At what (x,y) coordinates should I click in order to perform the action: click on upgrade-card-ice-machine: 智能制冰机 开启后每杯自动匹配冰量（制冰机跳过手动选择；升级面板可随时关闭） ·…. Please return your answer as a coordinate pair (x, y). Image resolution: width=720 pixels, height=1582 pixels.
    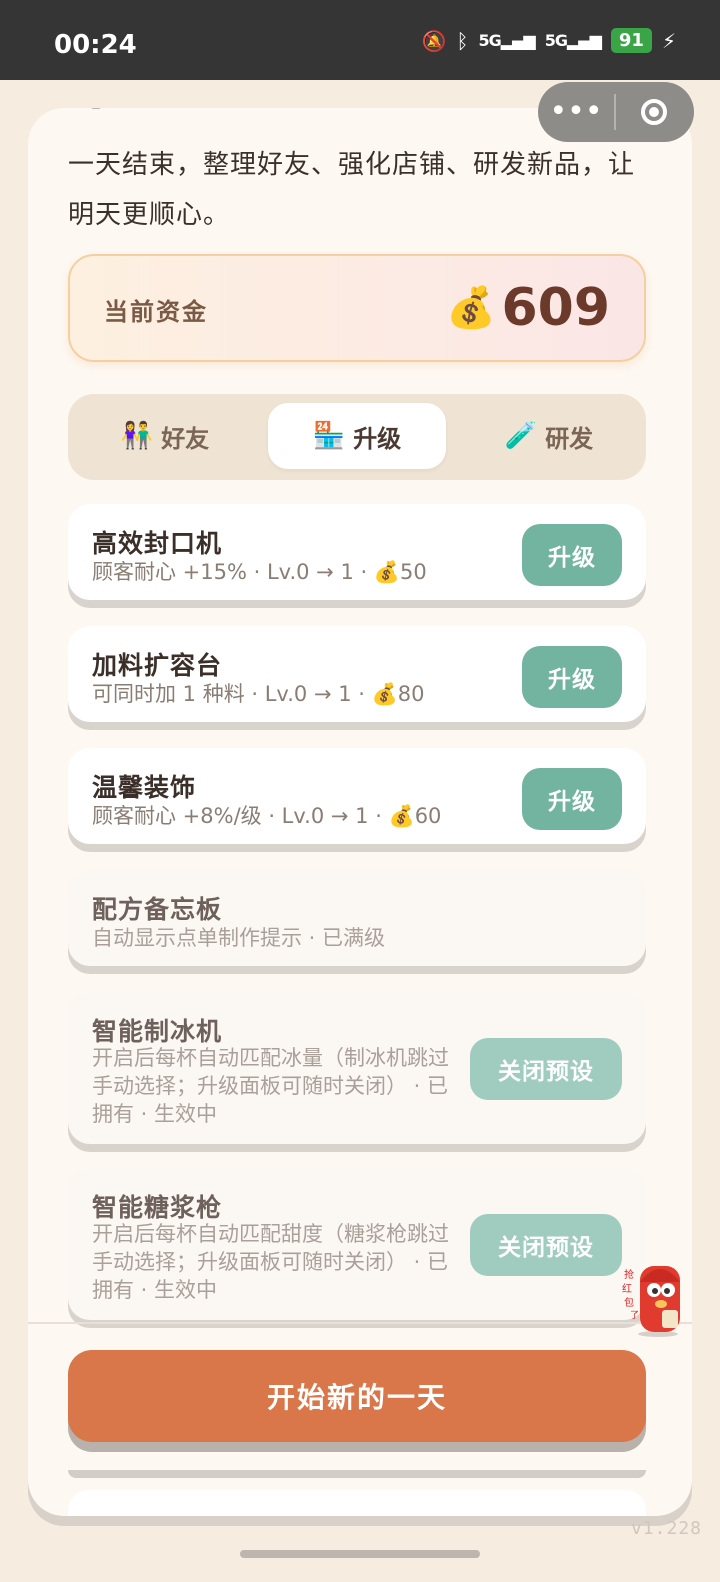
    Looking at the image, I should click on (357, 1068).